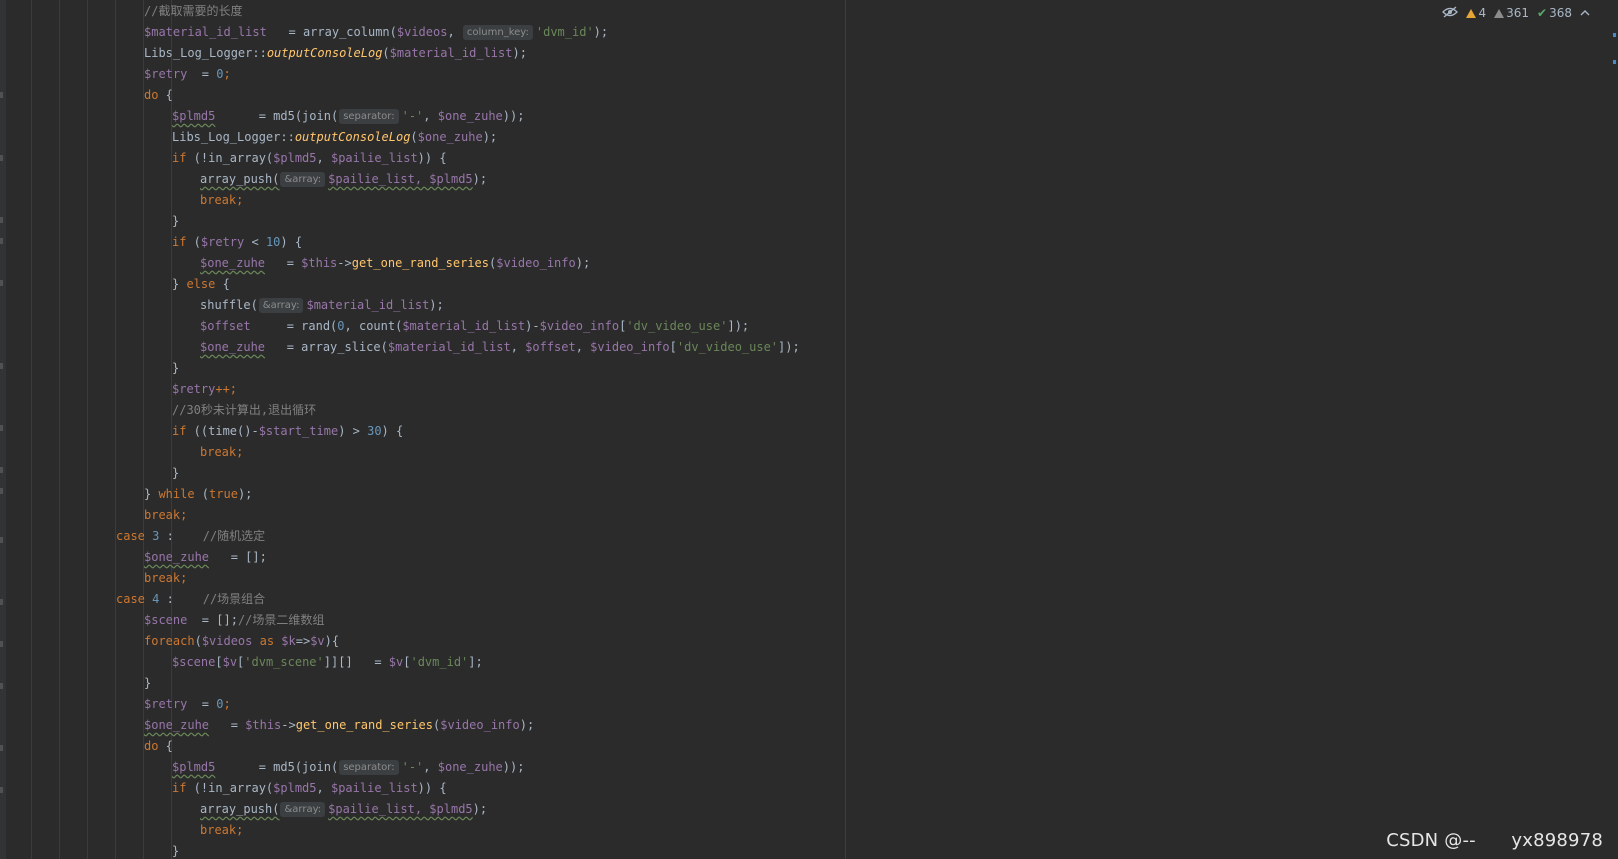 This screenshot has height=859, width=1618. Describe the element at coordinates (190, 599) in the screenshot. I see `code-line: case 4 : //场景组合` at that location.